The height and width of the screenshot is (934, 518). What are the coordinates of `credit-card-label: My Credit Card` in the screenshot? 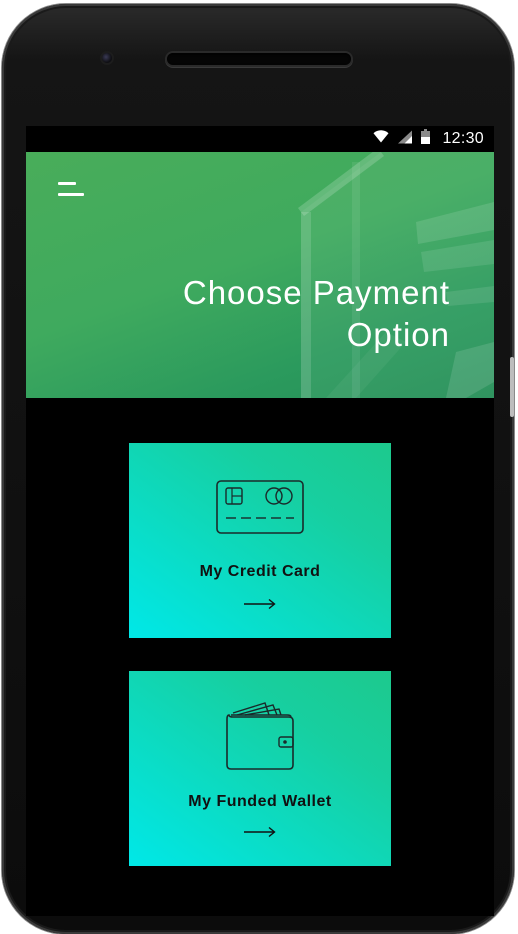 It's located at (260, 571).